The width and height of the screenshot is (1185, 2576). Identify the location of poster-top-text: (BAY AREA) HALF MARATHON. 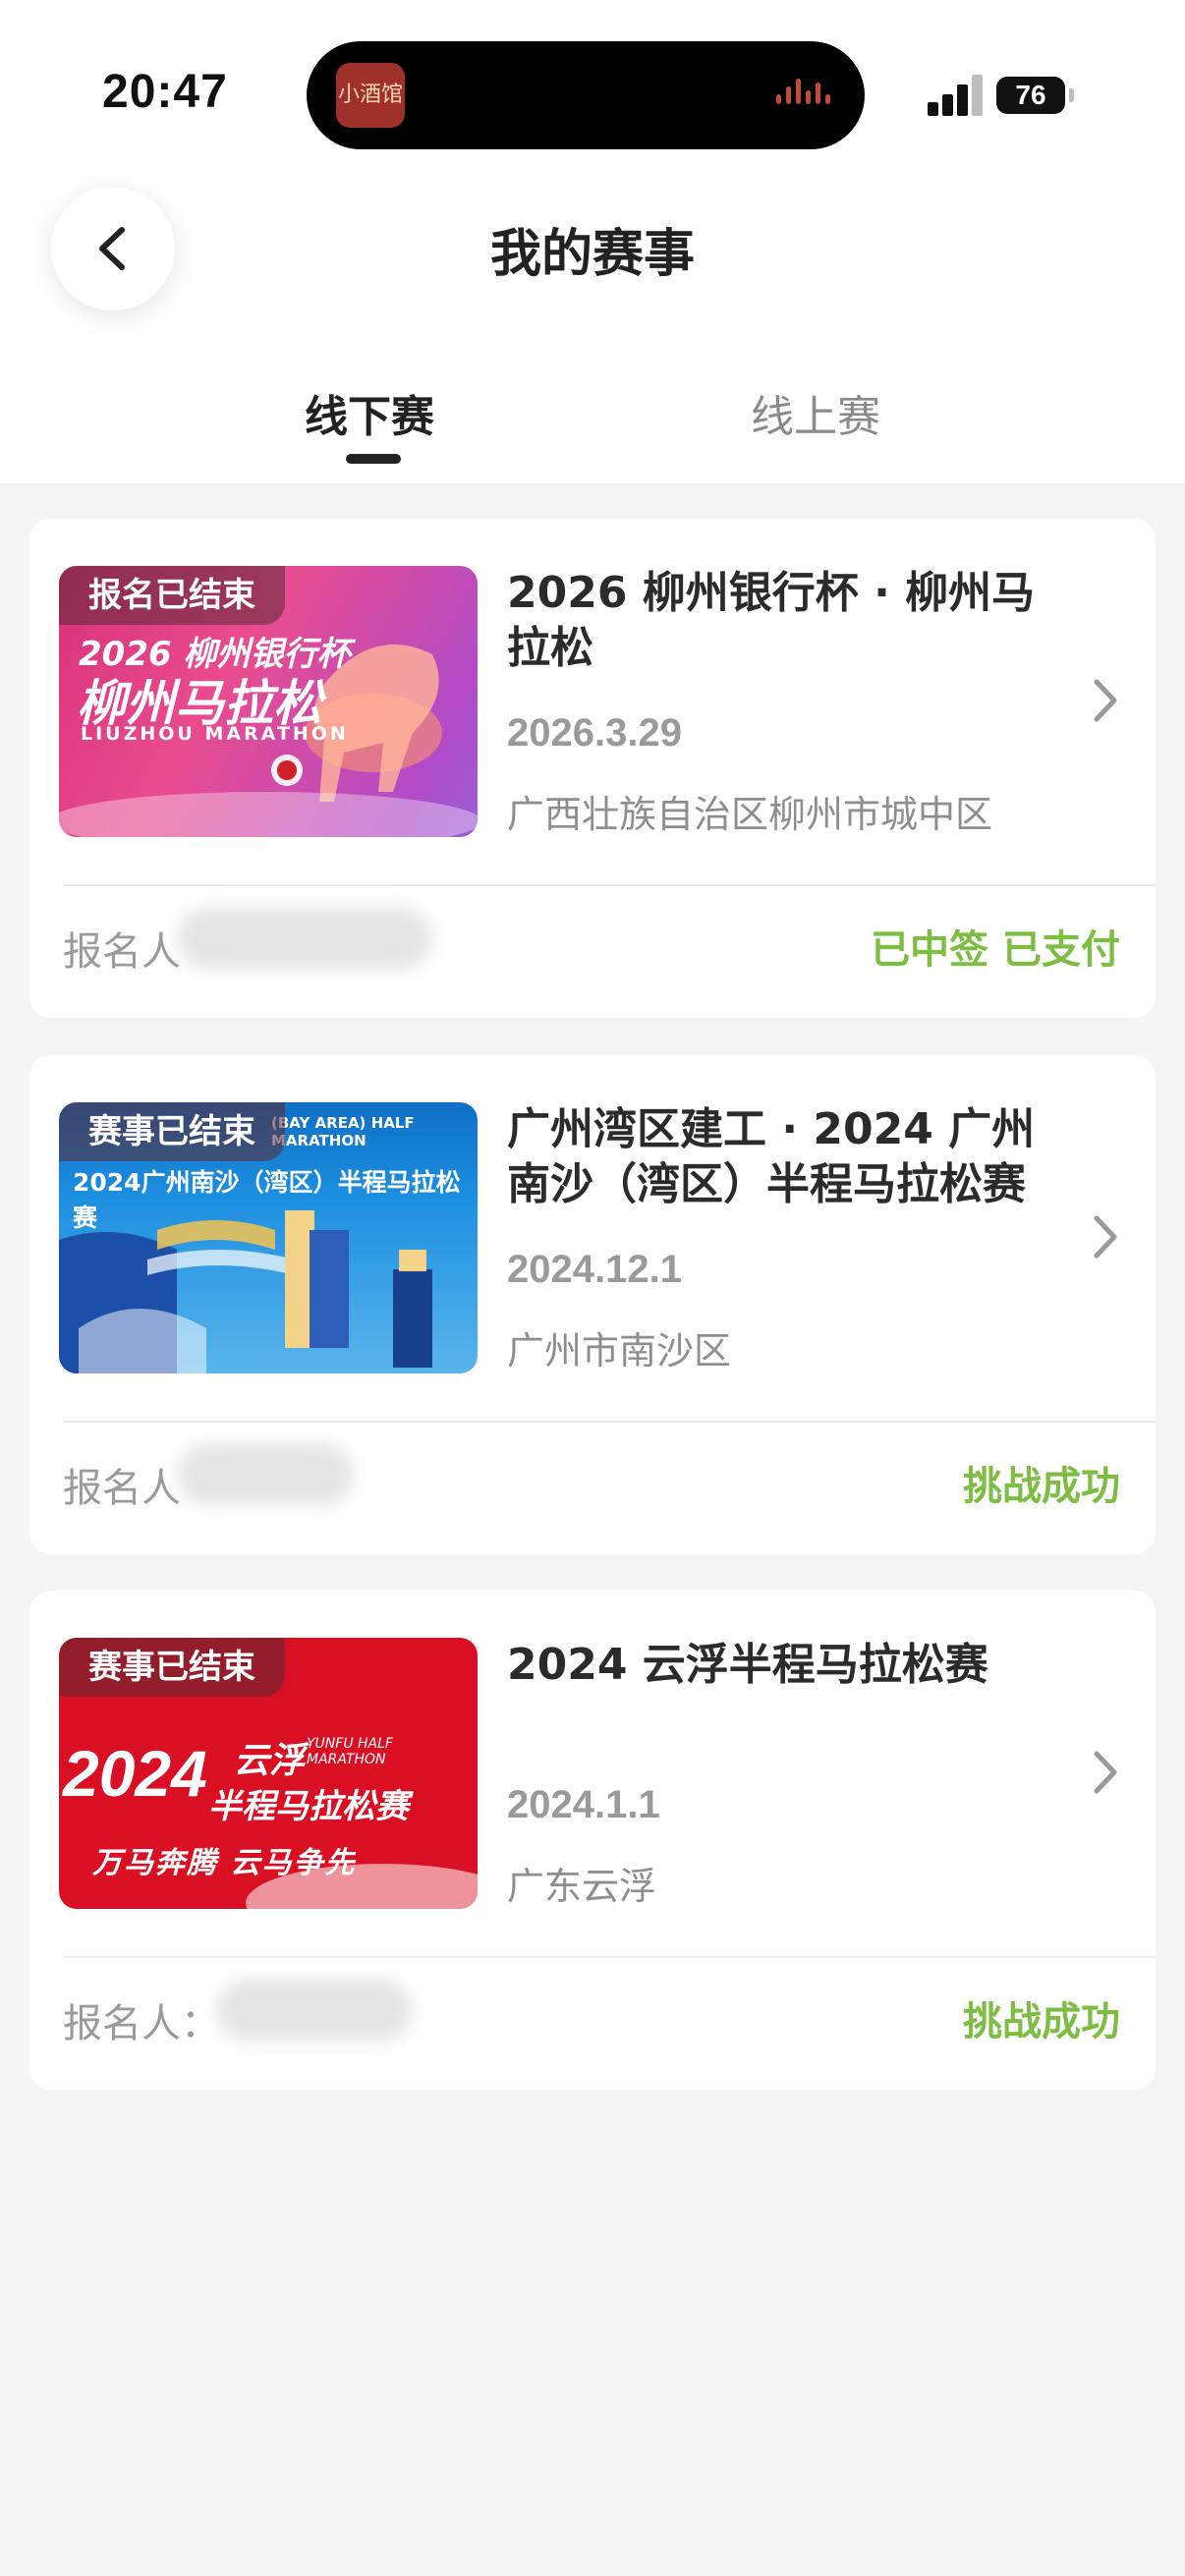
(343, 1131).